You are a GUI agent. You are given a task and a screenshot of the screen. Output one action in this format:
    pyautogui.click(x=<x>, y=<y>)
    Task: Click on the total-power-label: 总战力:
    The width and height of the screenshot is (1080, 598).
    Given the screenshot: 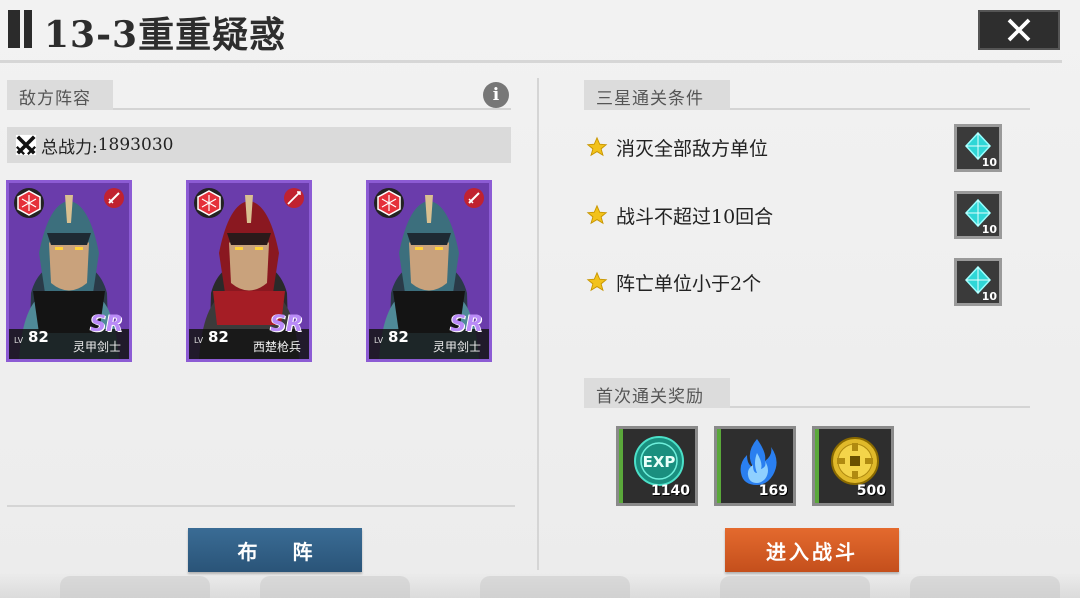 What is the action you would take?
    pyautogui.click(x=69, y=147)
    